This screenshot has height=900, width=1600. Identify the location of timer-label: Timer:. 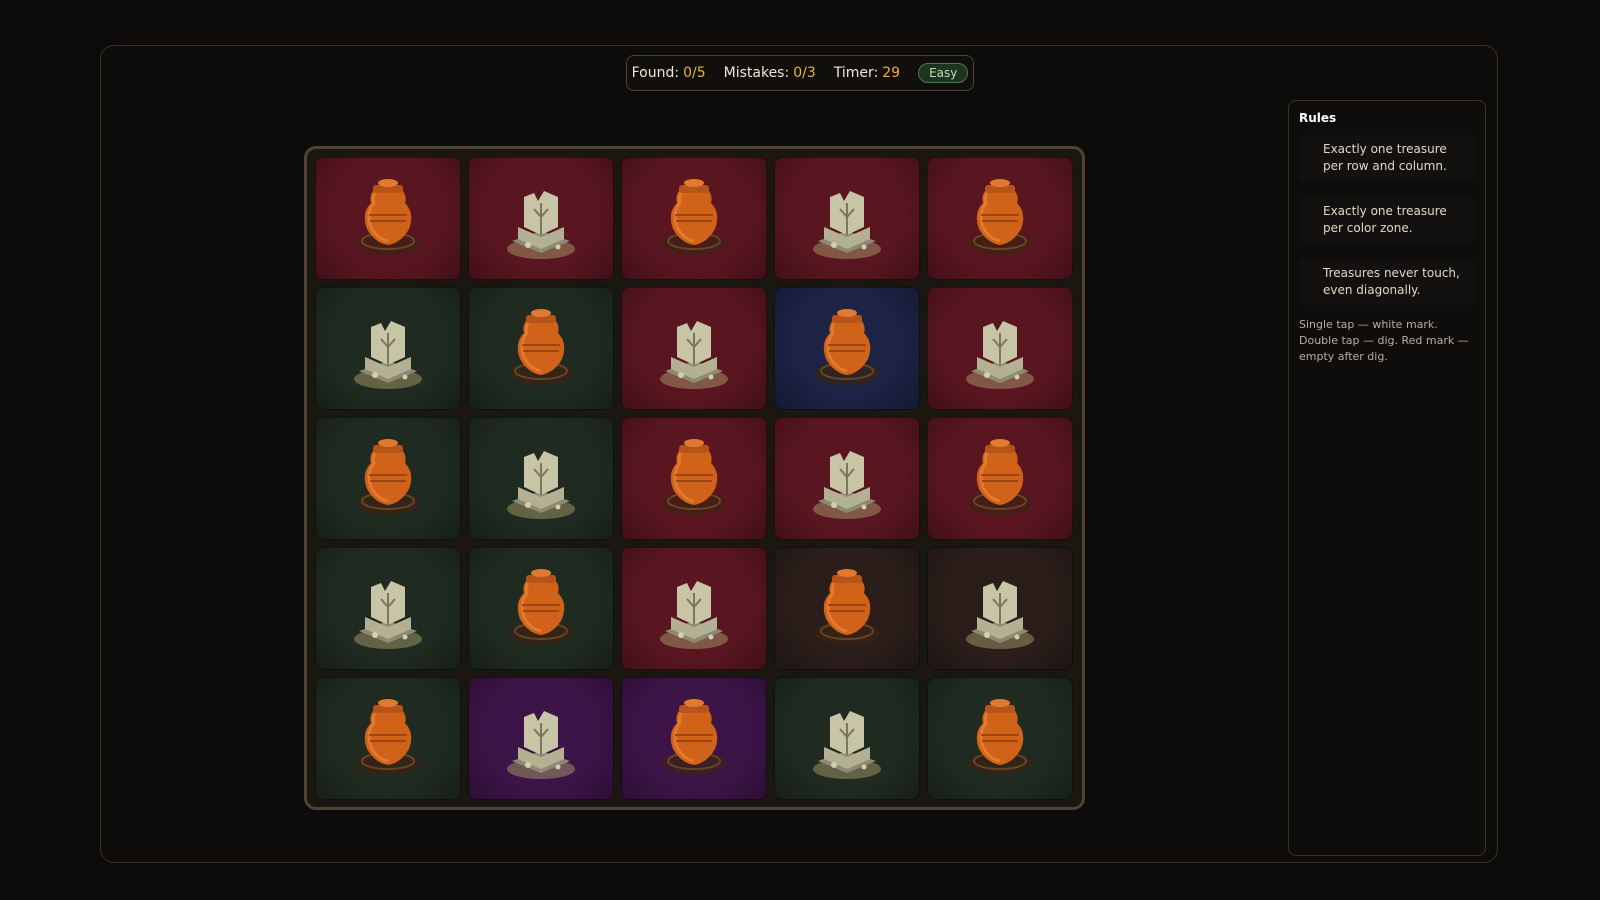
(856, 73).